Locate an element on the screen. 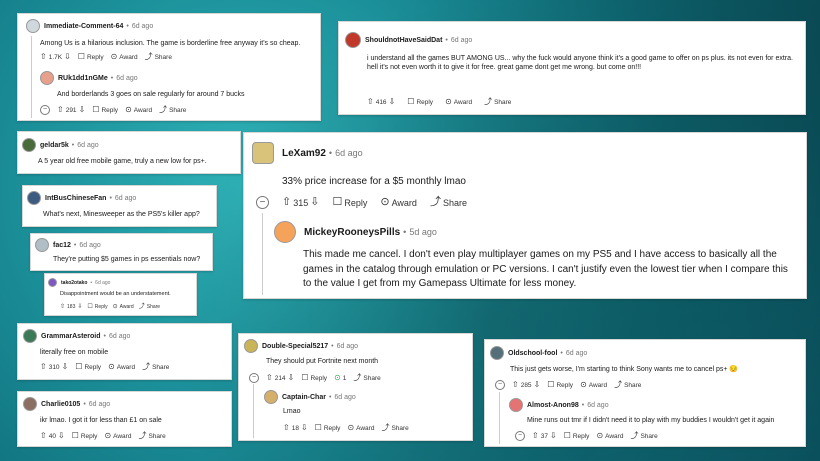 The width and height of the screenshot is (820, 461). username: ShouldnotHaveSaidDat is located at coordinates (403, 40).